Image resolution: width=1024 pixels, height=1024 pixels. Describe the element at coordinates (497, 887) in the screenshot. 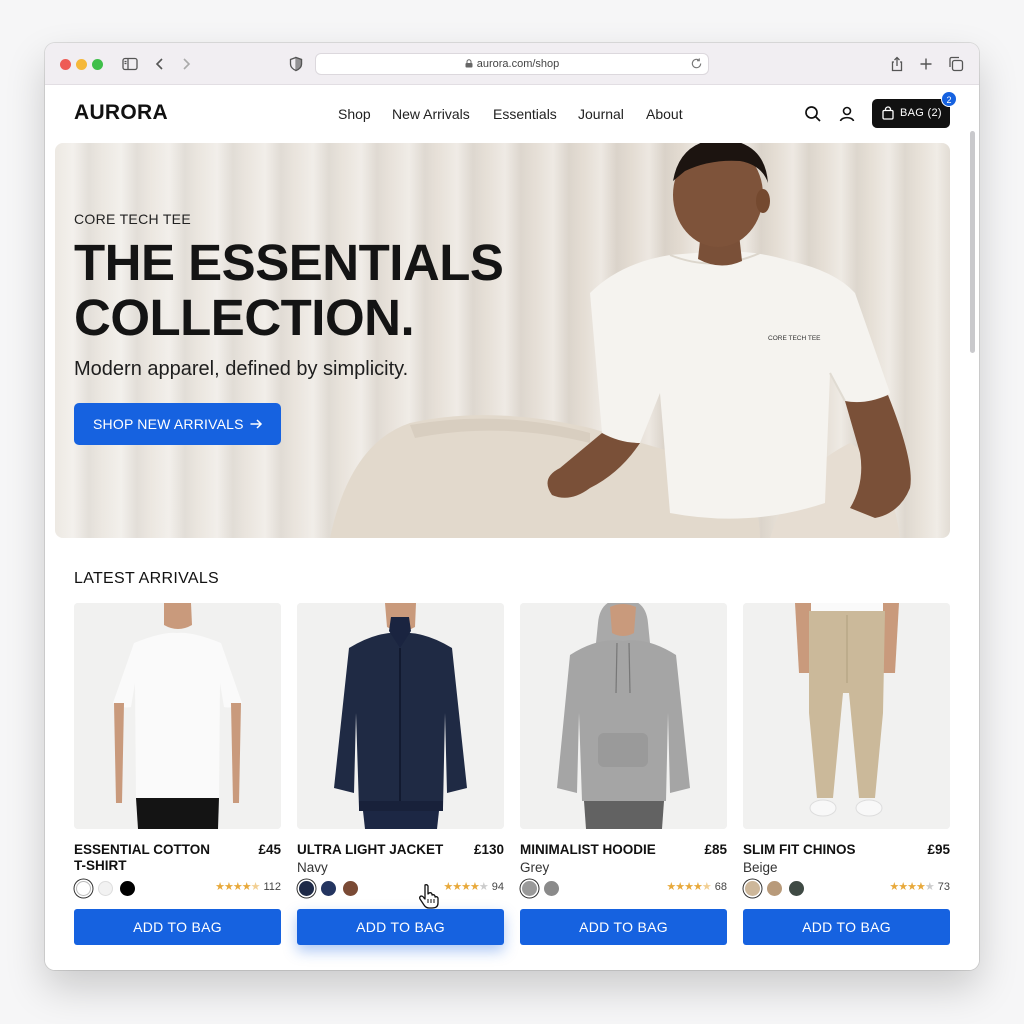

I see `review-count: 94` at that location.